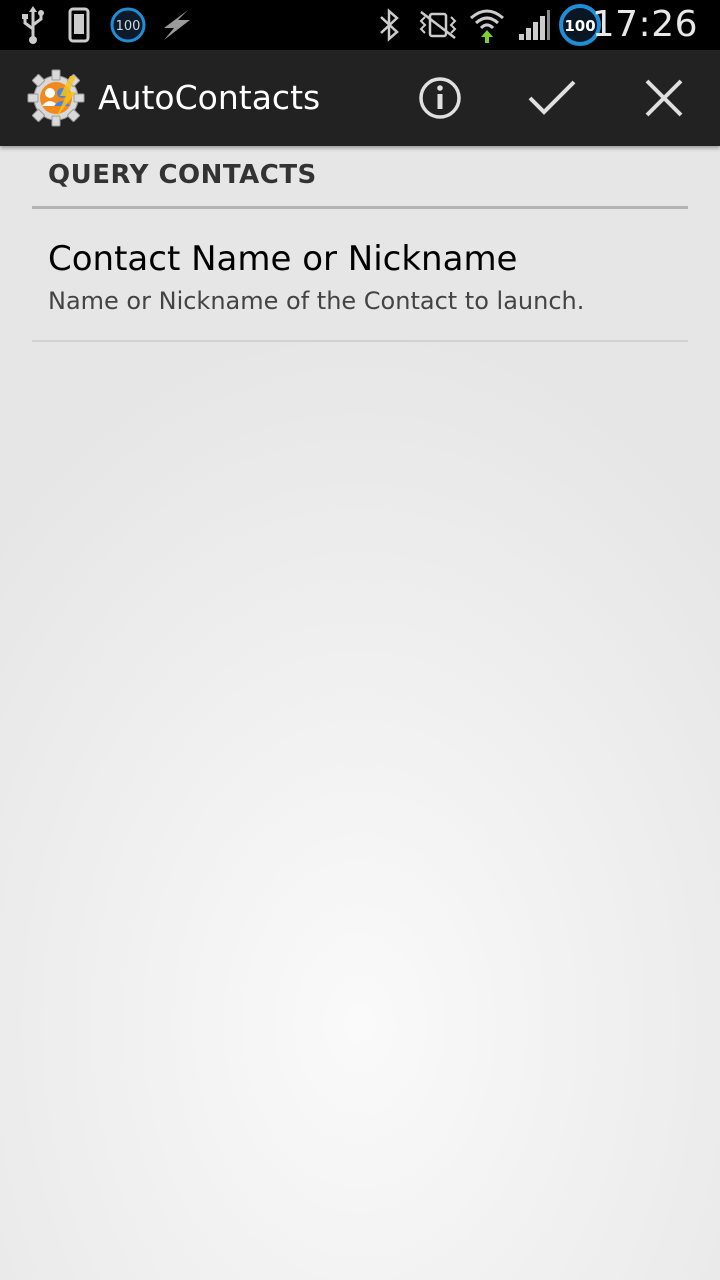  I want to click on vibrate-off-icon, so click(438, 25).